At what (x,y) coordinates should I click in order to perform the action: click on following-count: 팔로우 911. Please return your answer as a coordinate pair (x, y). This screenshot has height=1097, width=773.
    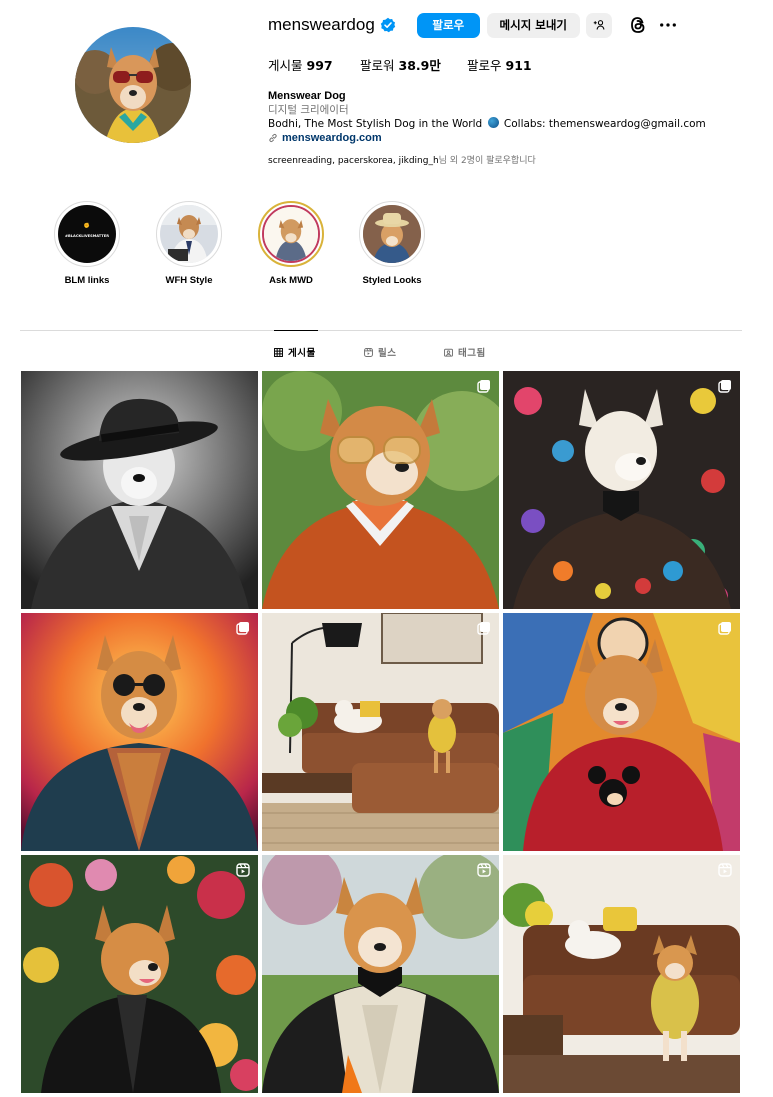
    Looking at the image, I should click on (499, 64).